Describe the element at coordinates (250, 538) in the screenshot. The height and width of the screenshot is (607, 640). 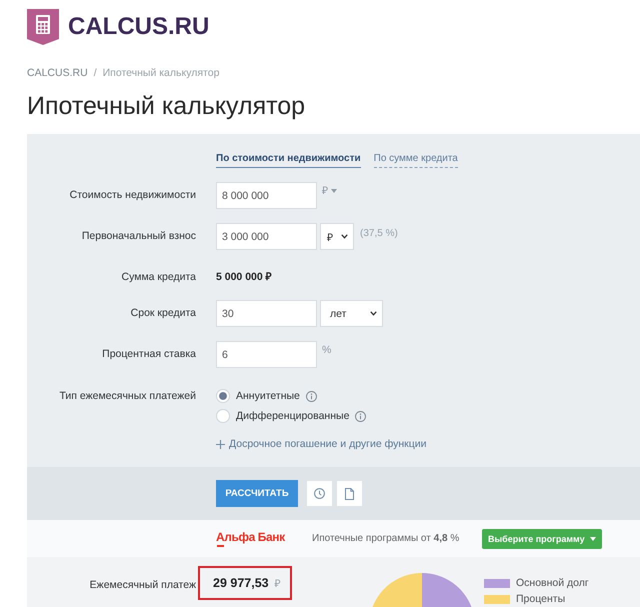
I see `bank-logo: Альфа Банк` at that location.